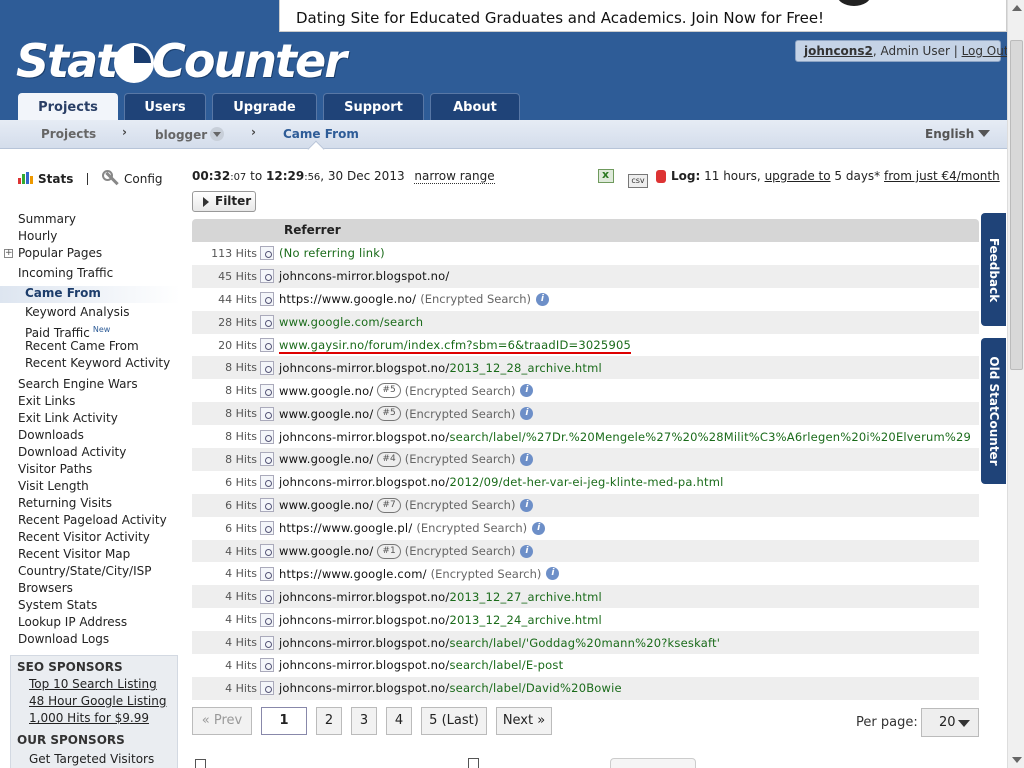 This screenshot has width=1024, height=768. Describe the element at coordinates (347, 299) in the screenshot. I see `referrer-link: https://www.google.no/` at that location.